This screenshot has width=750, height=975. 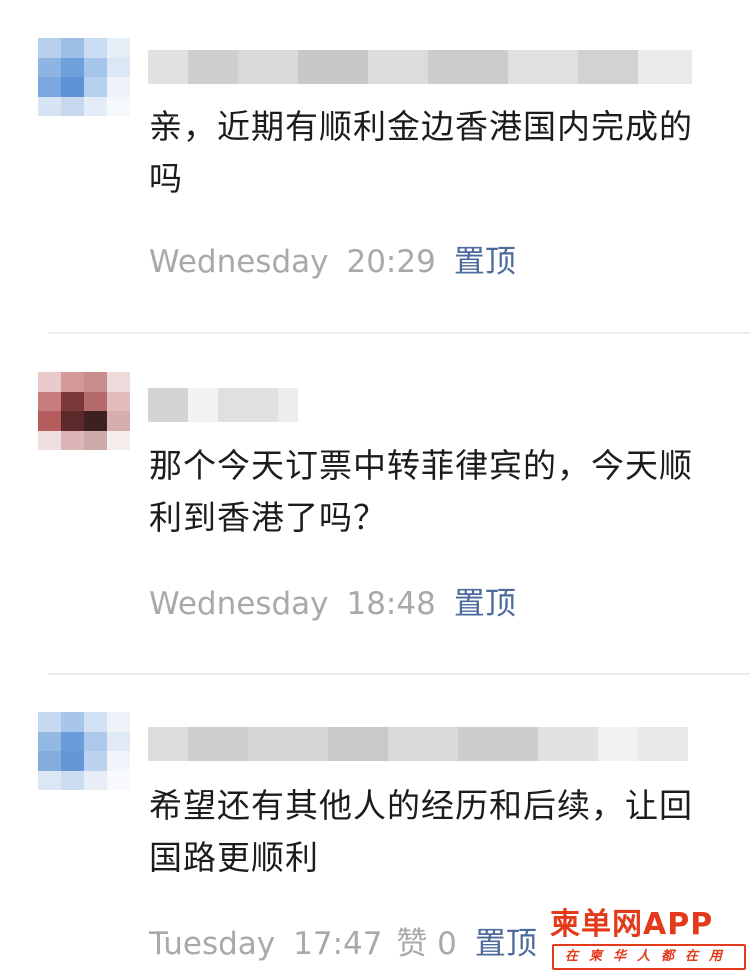 What do you see at coordinates (649, 957) in the screenshot?
I see `watermark-subtitle: 在柬华人都在用` at bounding box center [649, 957].